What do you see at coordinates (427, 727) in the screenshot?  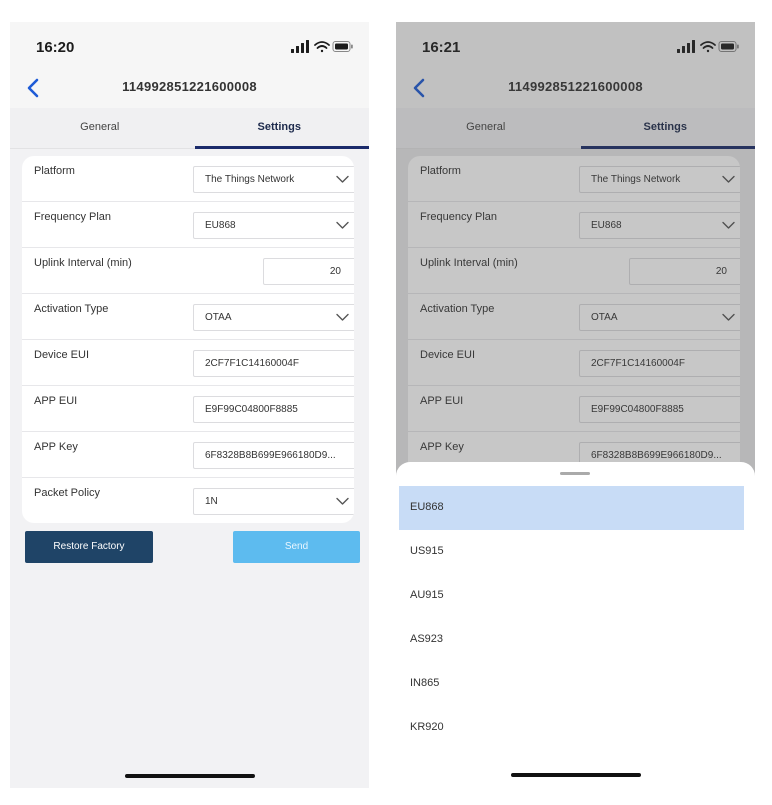 I see `option-label: KR920` at bounding box center [427, 727].